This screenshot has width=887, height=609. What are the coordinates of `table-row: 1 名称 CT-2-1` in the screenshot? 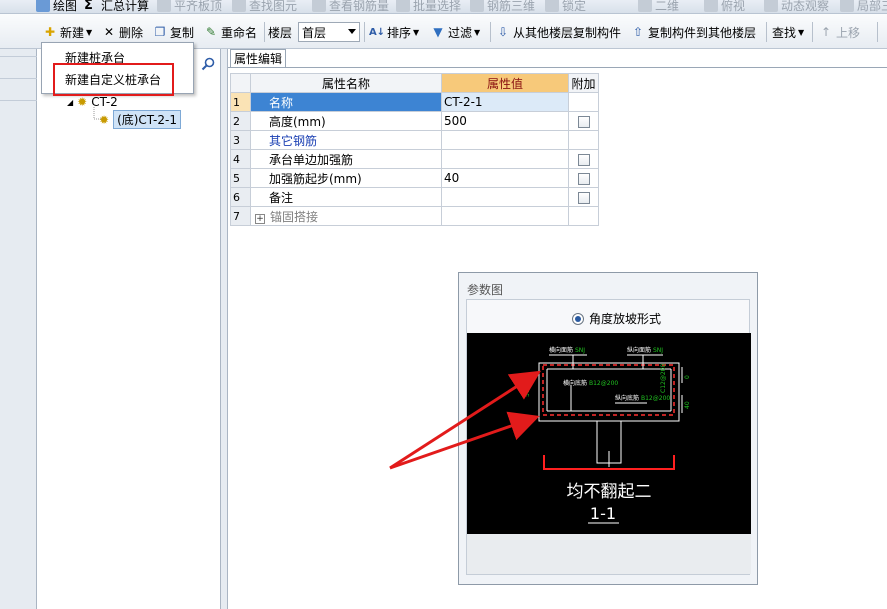 It's located at (414, 102).